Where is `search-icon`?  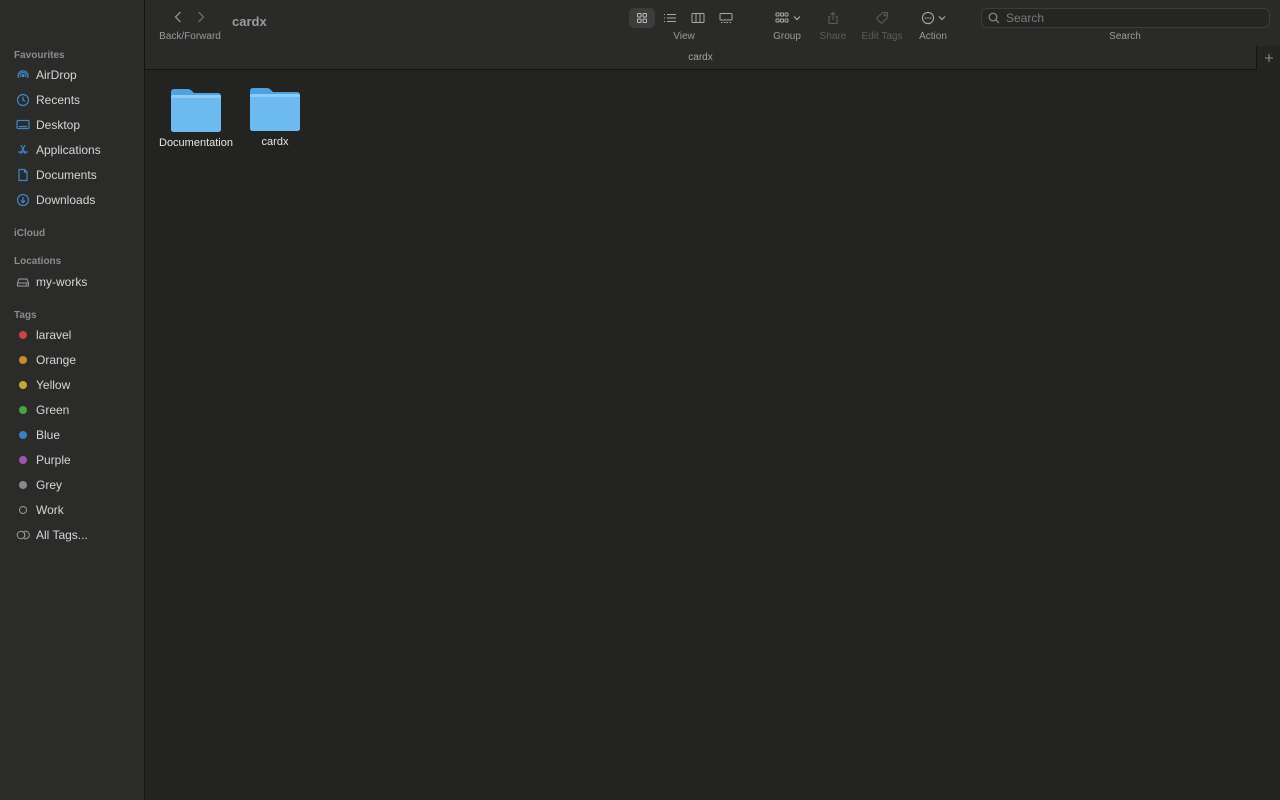
search-icon is located at coordinates (994, 18).